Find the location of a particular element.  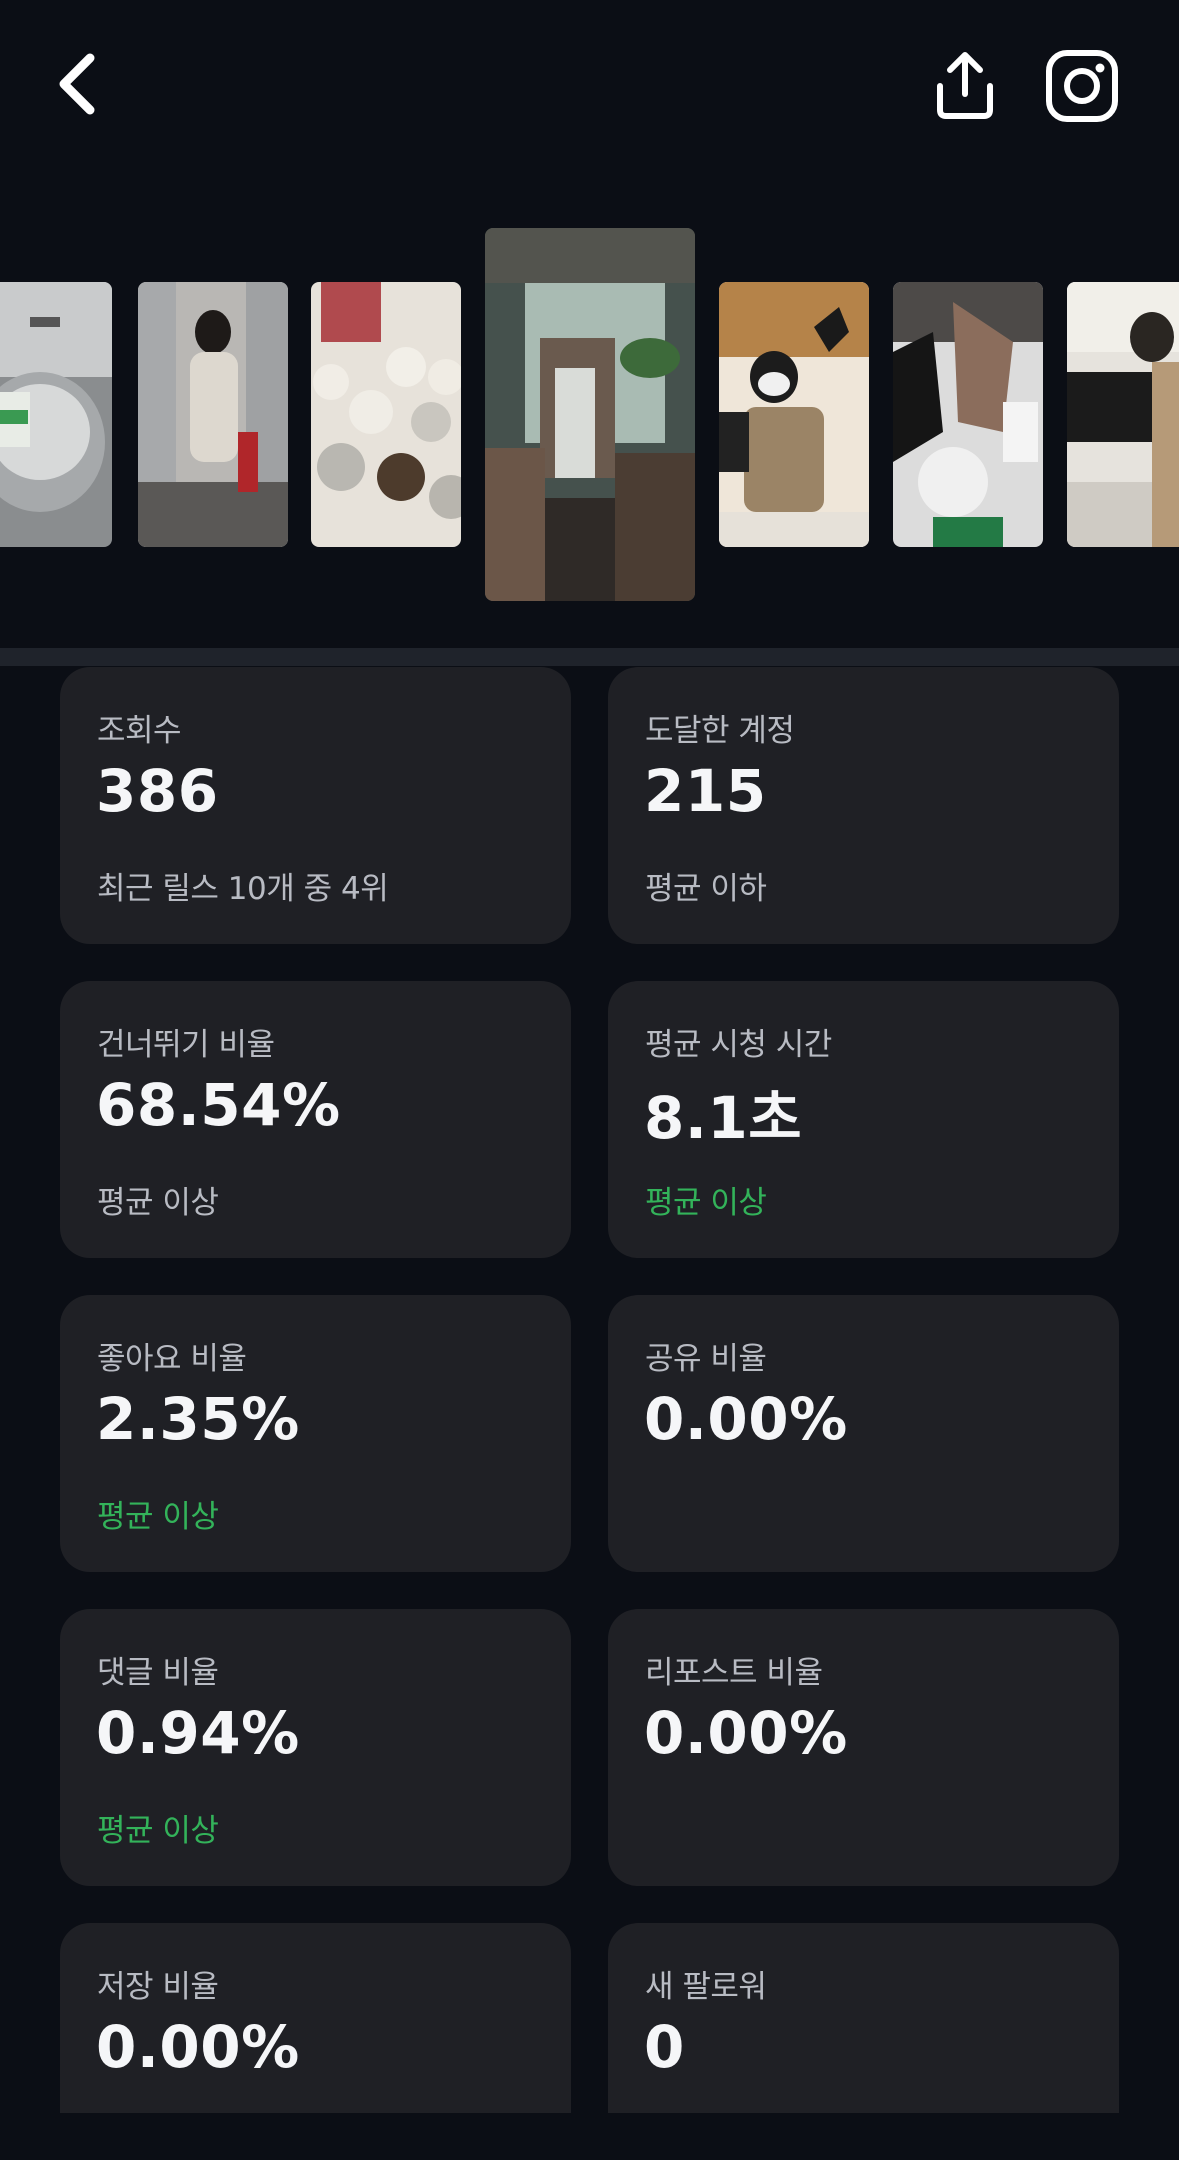

instagram-button is located at coordinates (1082, 86).